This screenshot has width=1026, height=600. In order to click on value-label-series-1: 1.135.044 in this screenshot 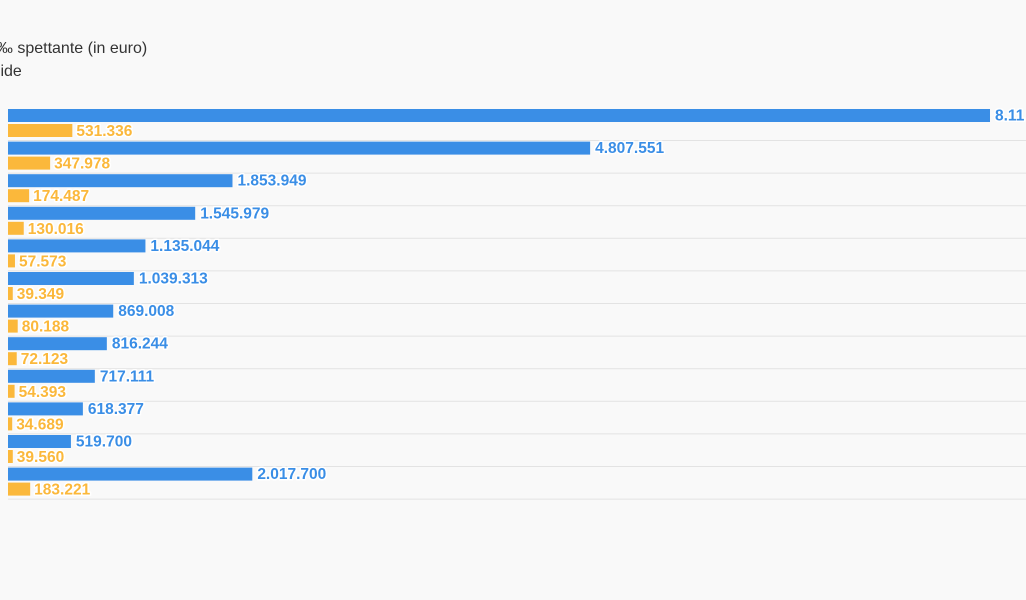, I will do `click(184, 246)`.